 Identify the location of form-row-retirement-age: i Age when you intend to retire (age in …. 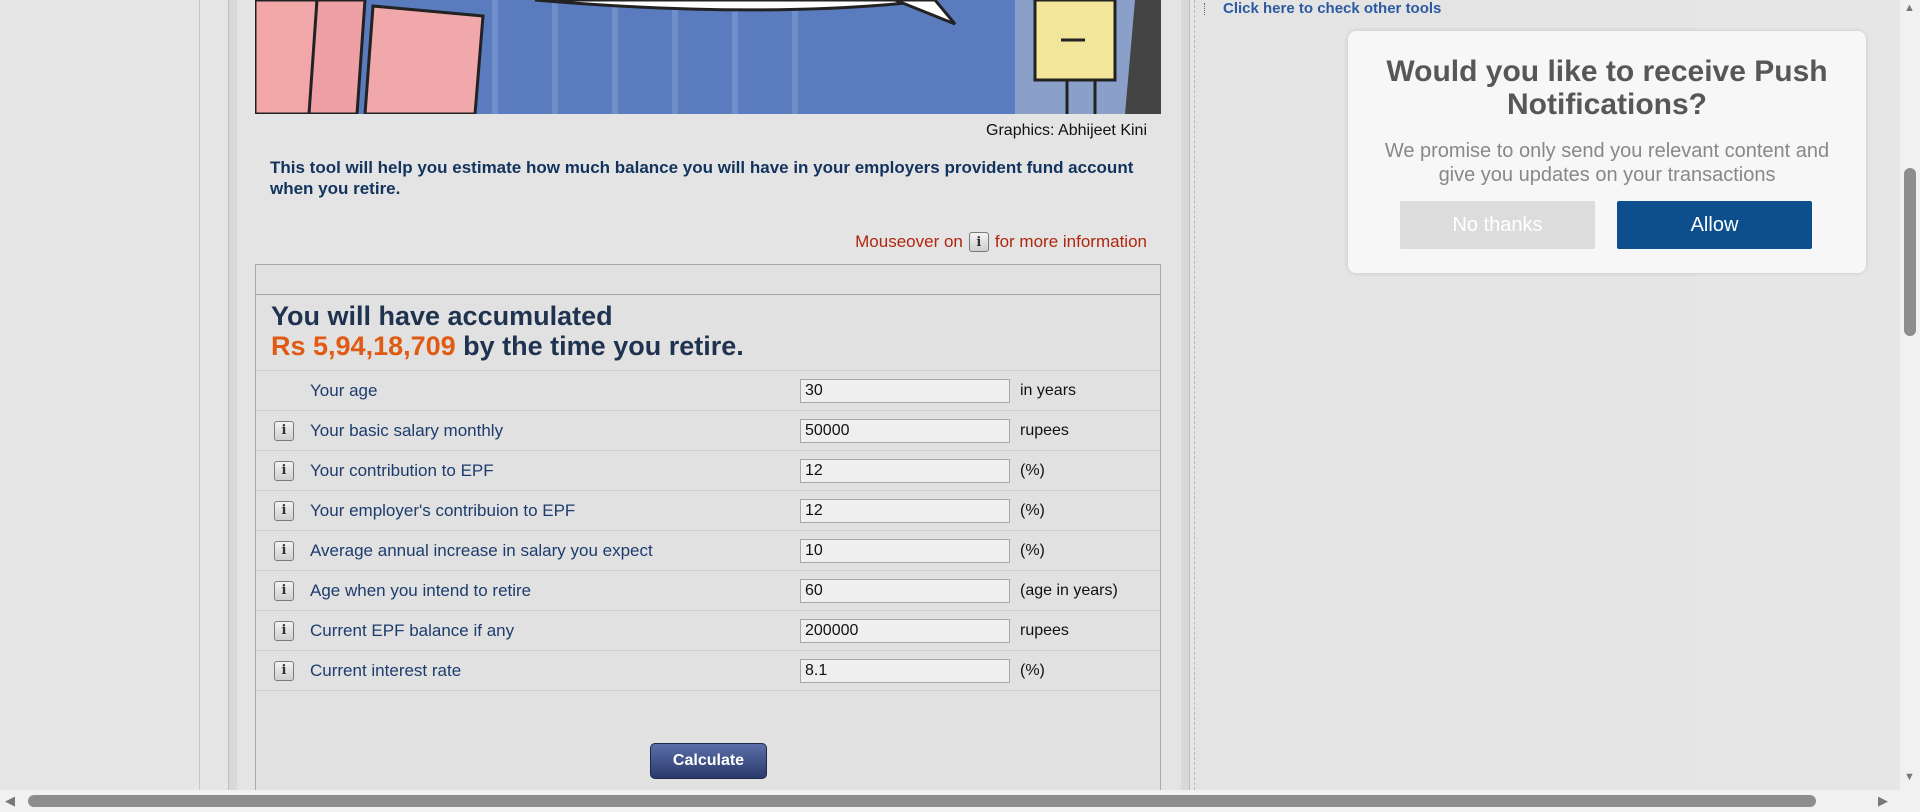
(708, 590).